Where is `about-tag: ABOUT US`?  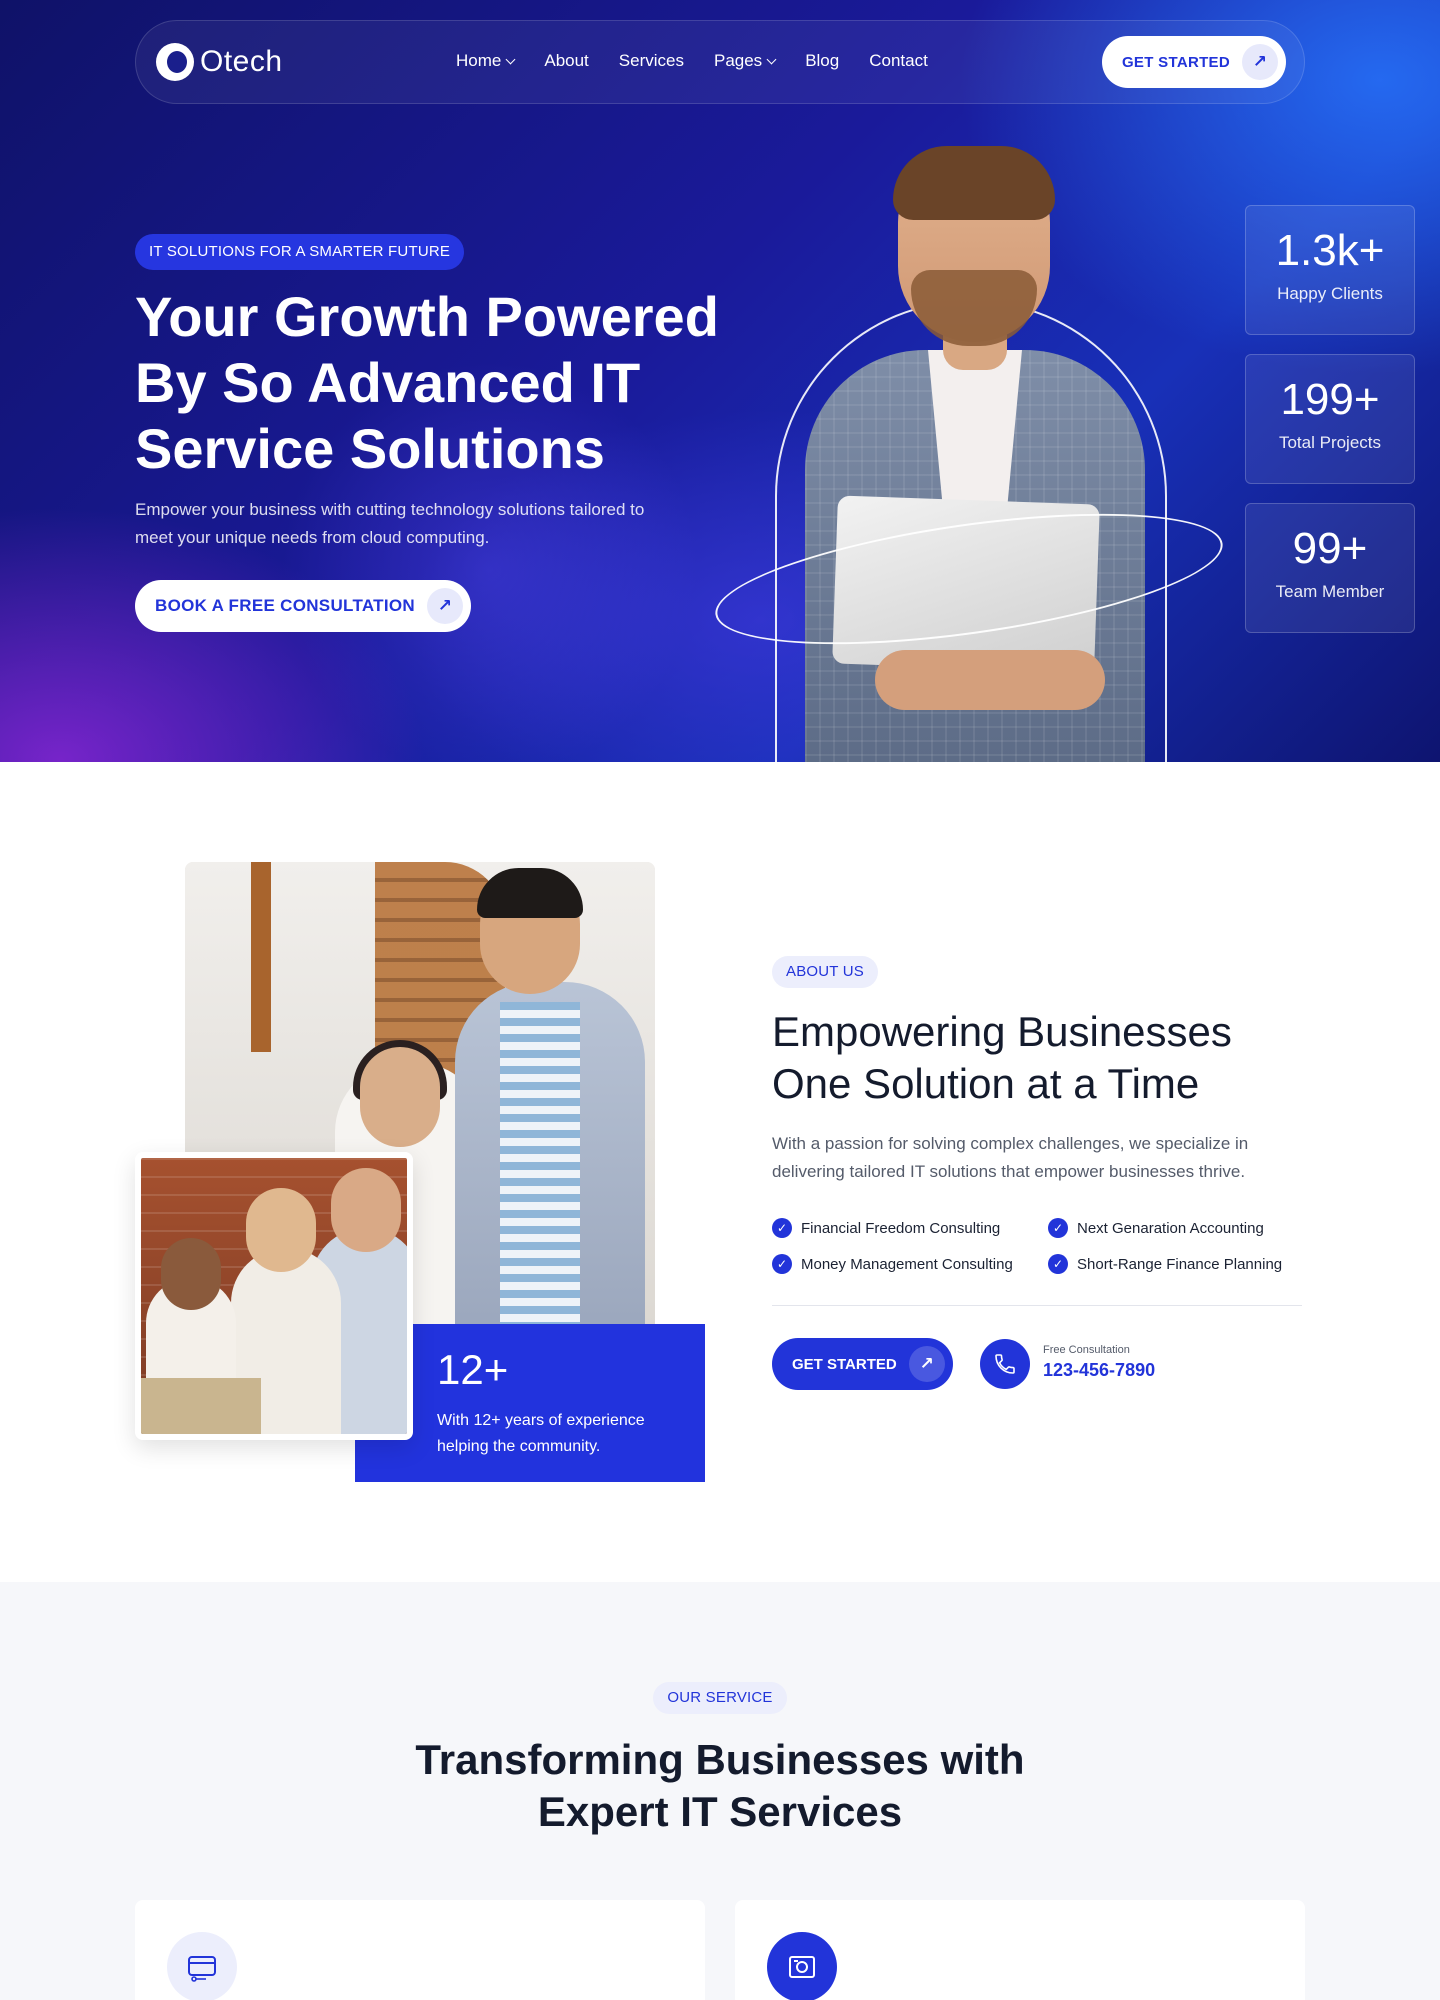 about-tag: ABOUT US is located at coordinates (825, 972).